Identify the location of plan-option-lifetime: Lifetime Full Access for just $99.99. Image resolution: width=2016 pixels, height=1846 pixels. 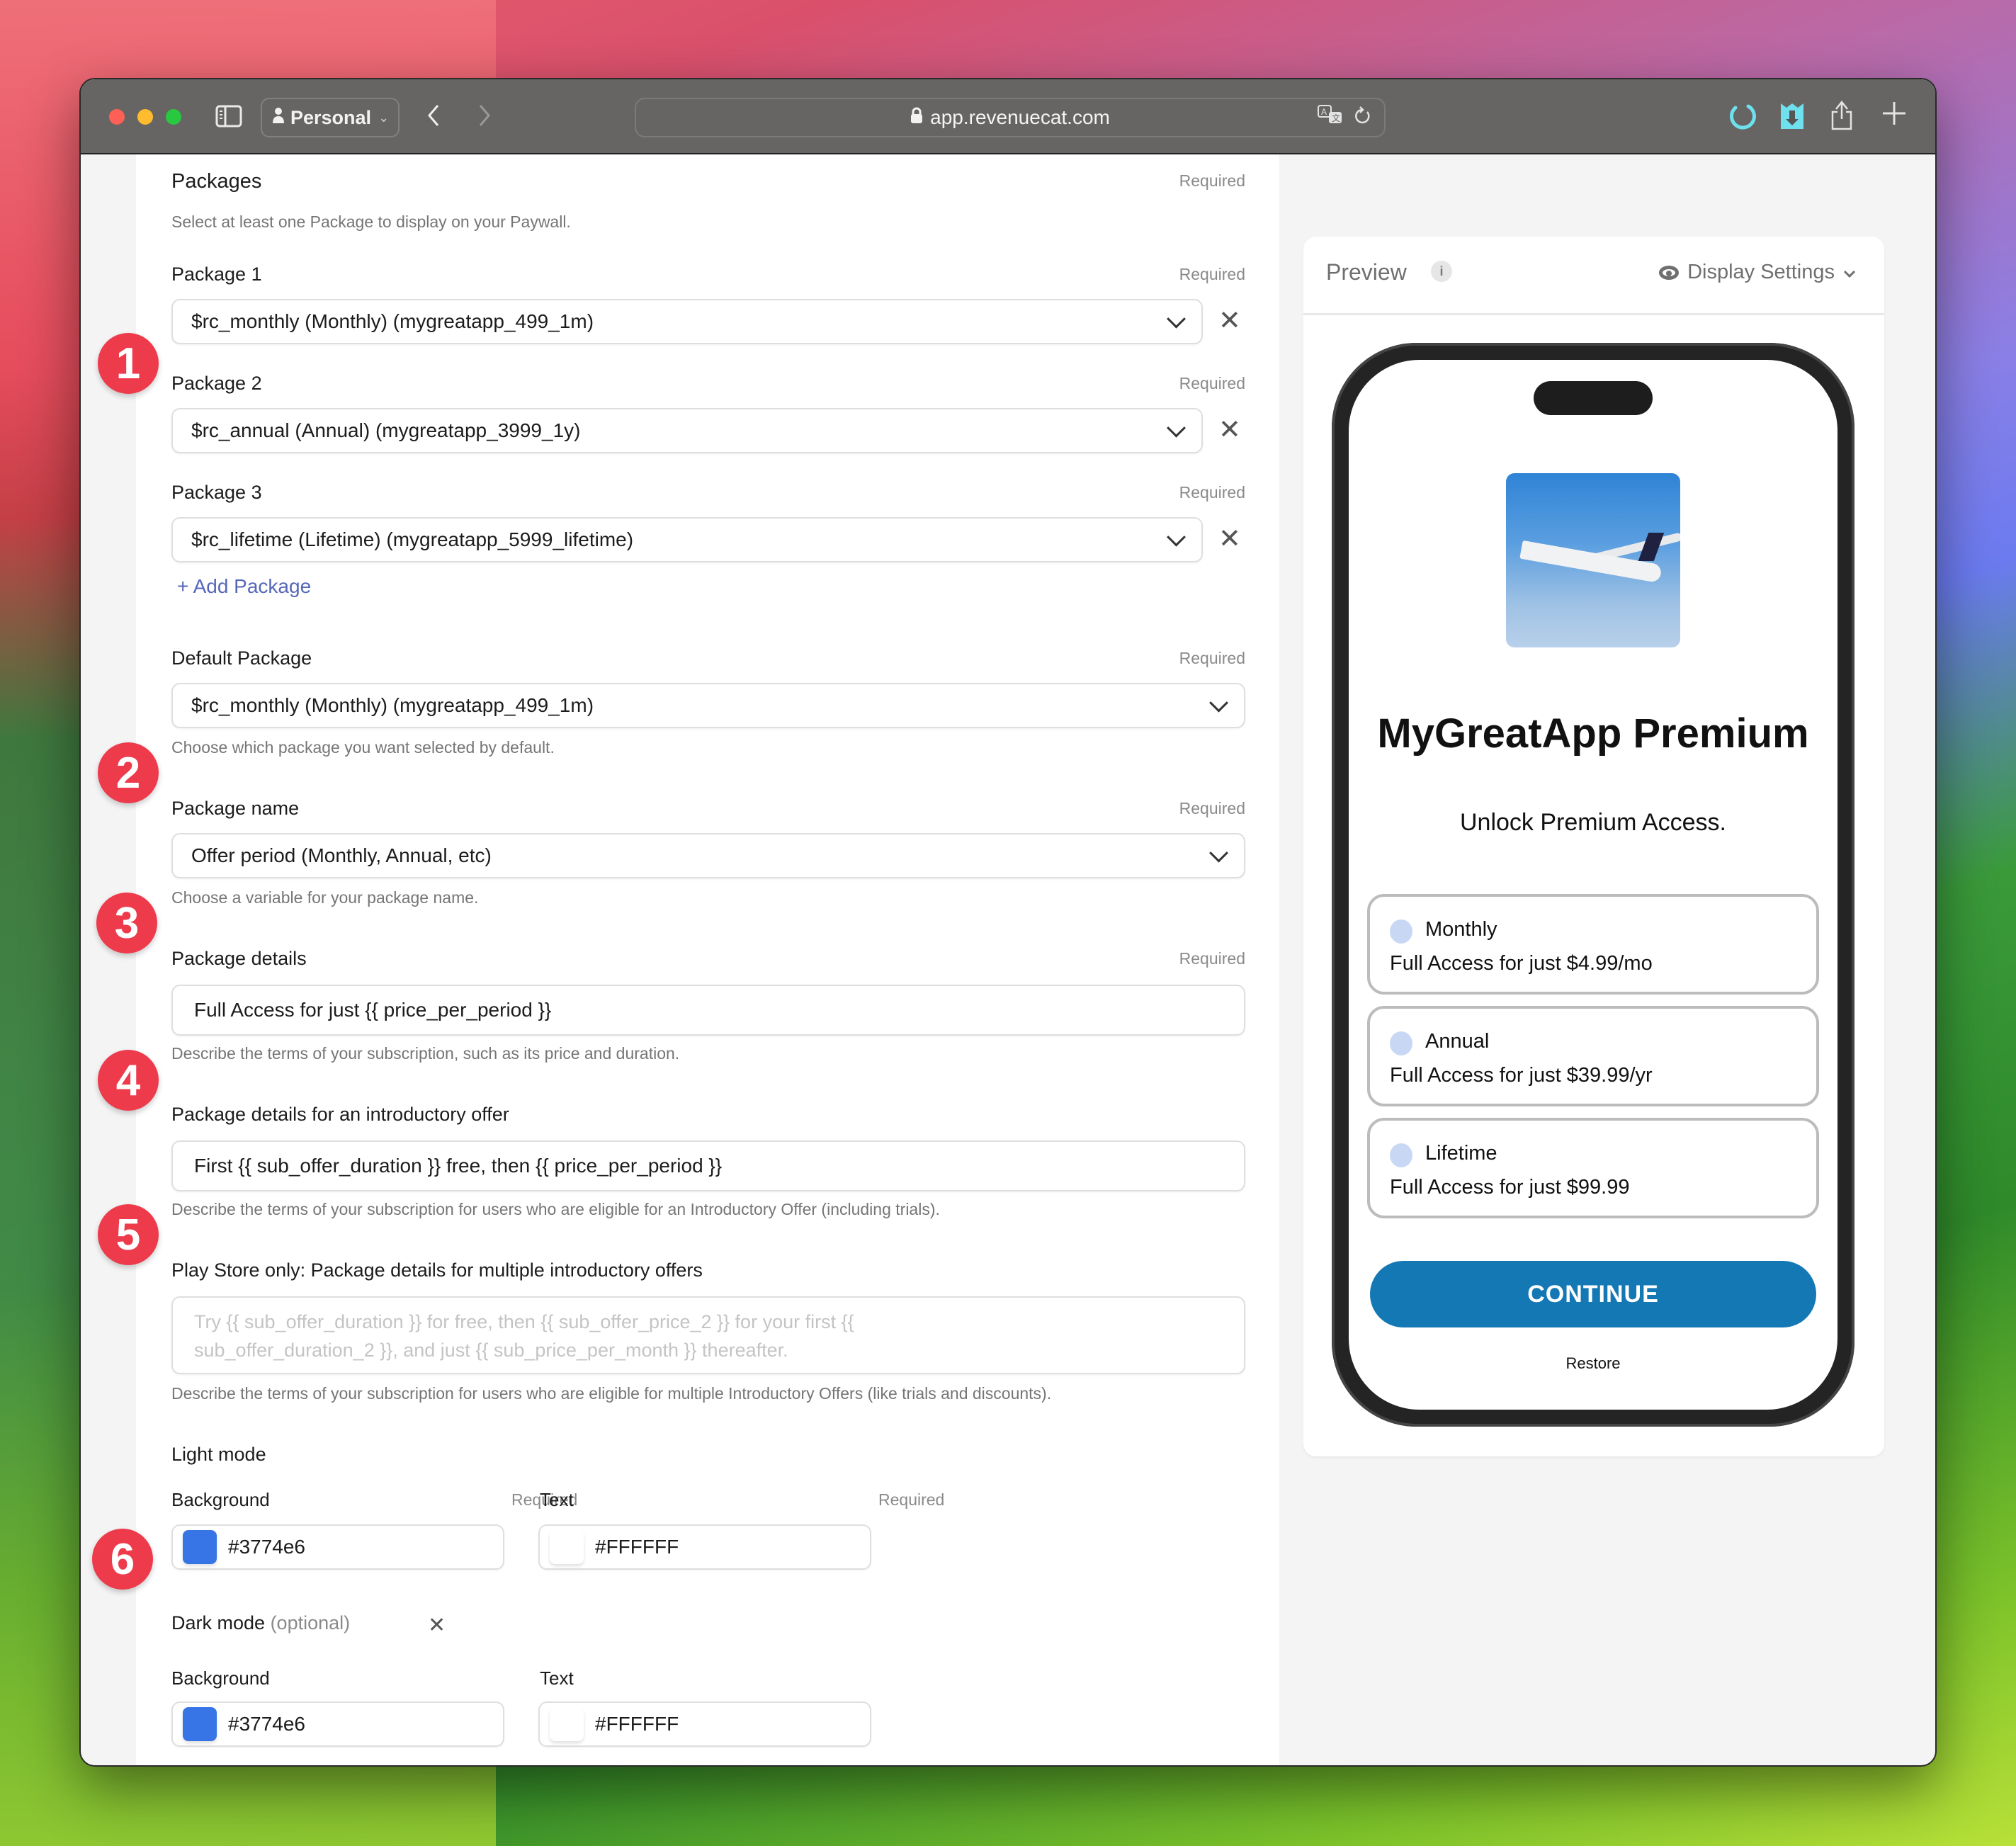
(1593, 1168).